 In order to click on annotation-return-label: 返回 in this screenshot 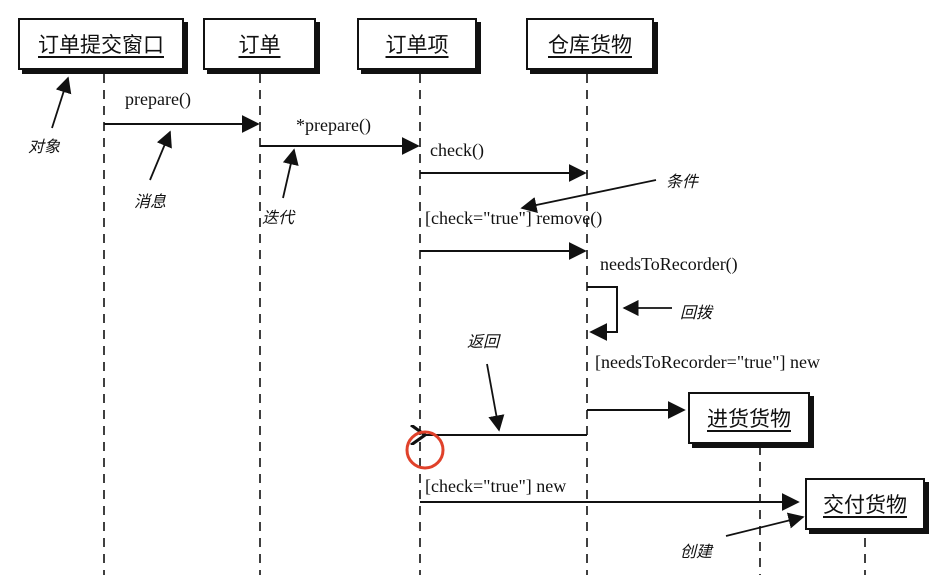, I will do `click(483, 341)`.